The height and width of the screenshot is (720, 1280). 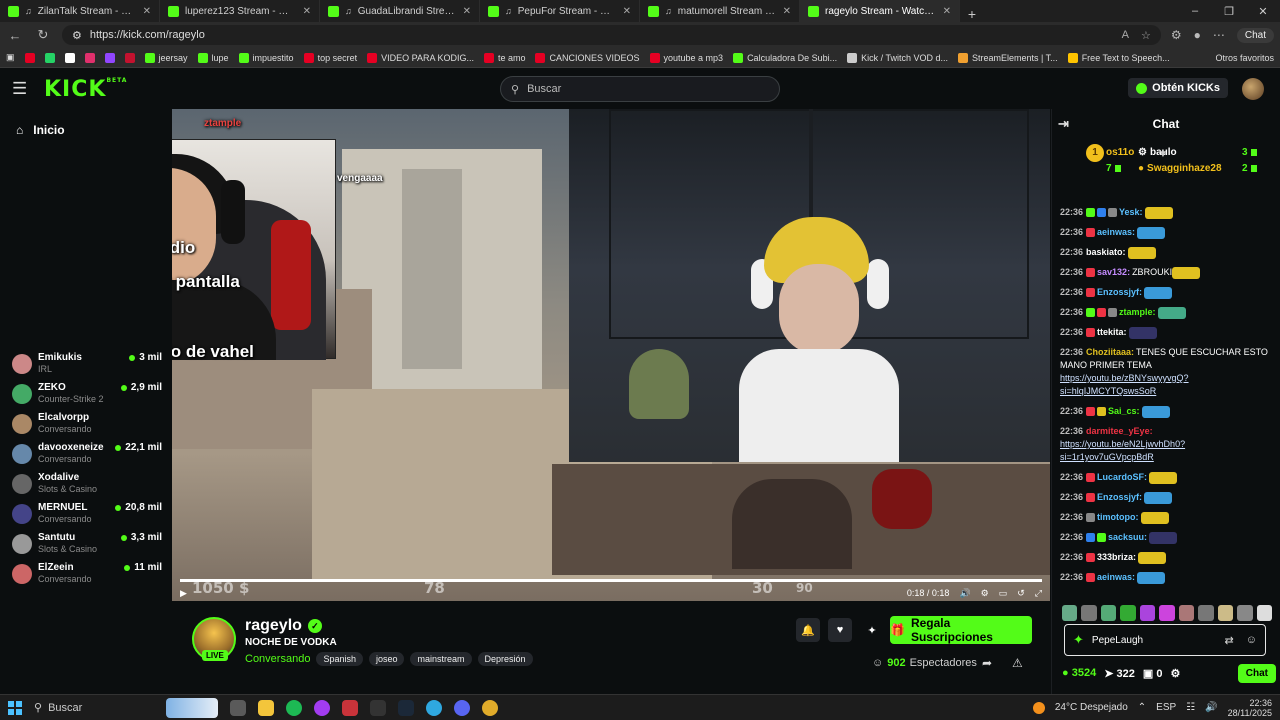 What do you see at coordinates (1021, 593) in the screenshot?
I see `clip-icon: ↺` at bounding box center [1021, 593].